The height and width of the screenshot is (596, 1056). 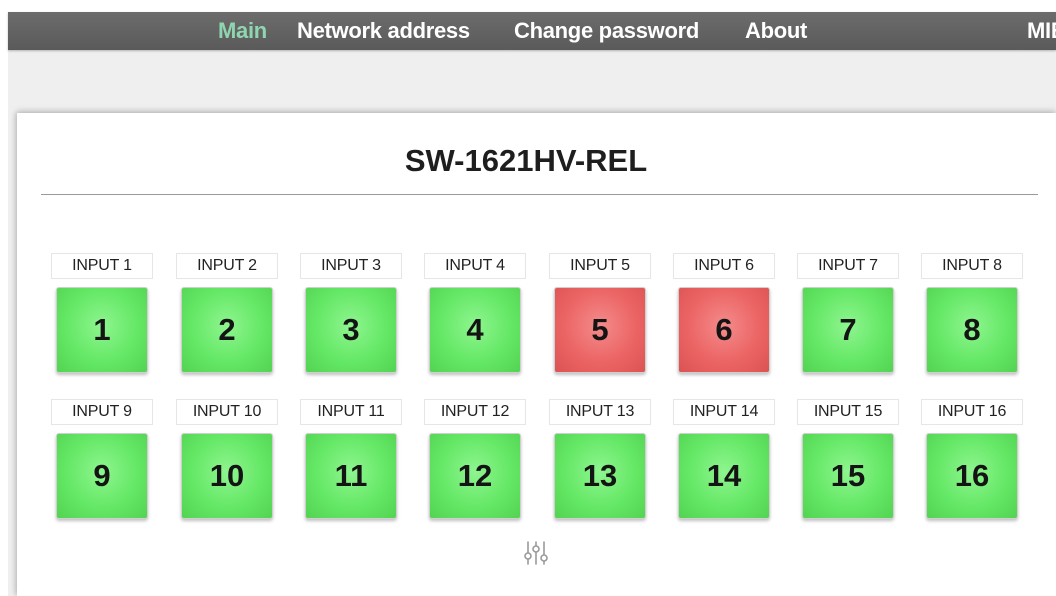 I want to click on input-cell-6: INPUT 6 6, so click(x=724, y=313).